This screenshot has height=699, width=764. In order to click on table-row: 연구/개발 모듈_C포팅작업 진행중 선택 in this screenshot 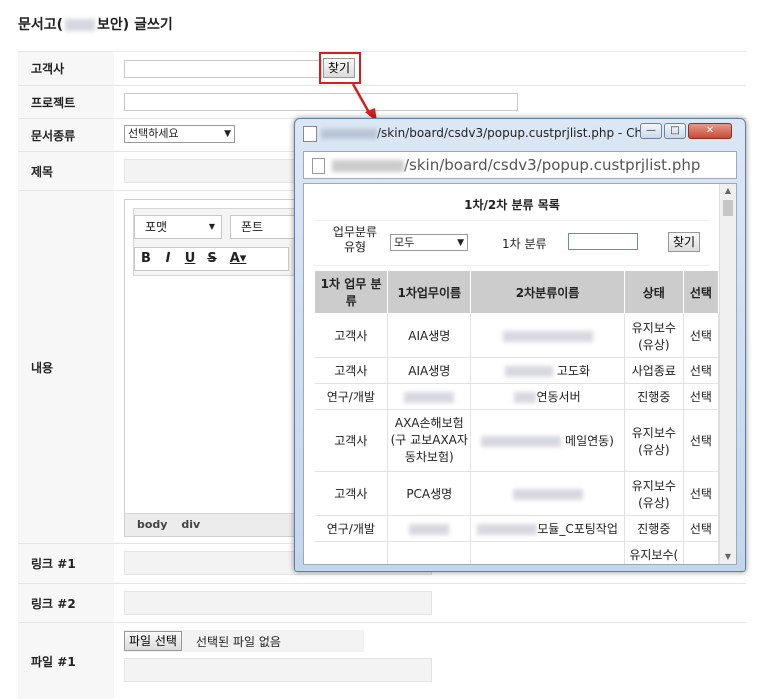, I will do `click(517, 528)`.